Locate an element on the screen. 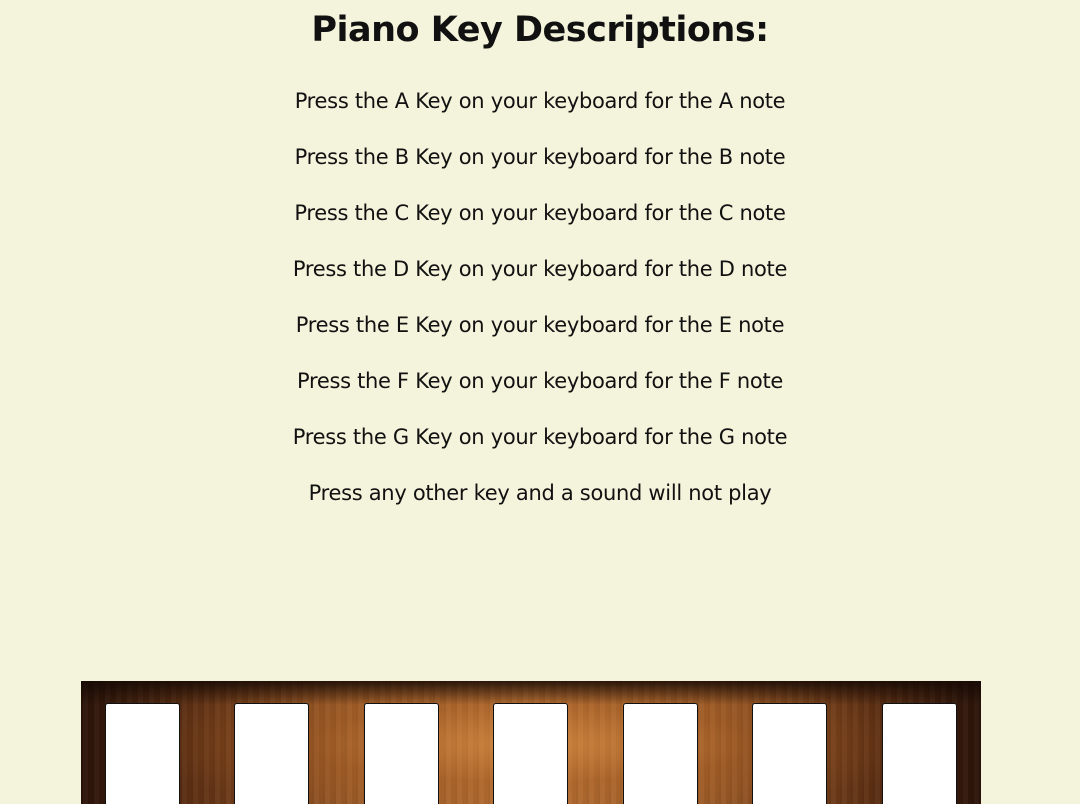  piano is located at coordinates (531, 742).